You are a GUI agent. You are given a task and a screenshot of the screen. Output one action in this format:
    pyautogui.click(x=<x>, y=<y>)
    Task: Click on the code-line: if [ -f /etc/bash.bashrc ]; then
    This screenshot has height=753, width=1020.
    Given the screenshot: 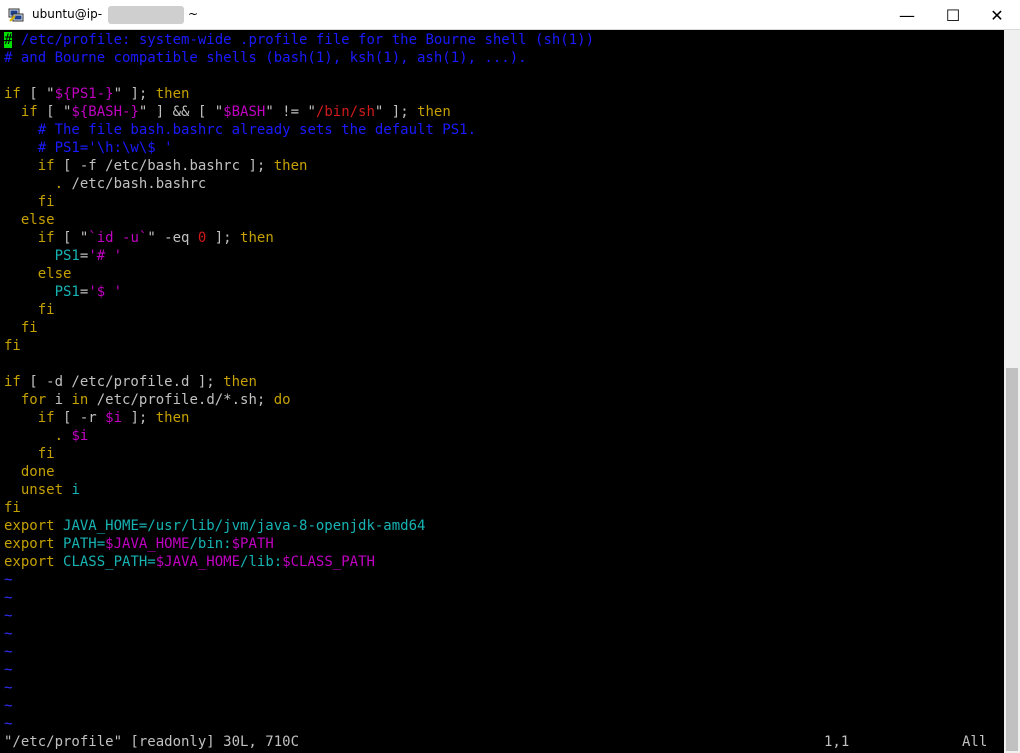 What is the action you would take?
    pyautogui.click(x=299, y=166)
    